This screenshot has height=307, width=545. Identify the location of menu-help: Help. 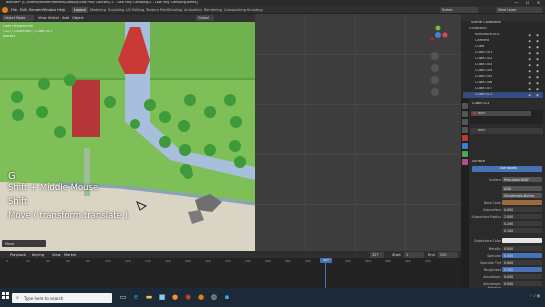
(61, 10).